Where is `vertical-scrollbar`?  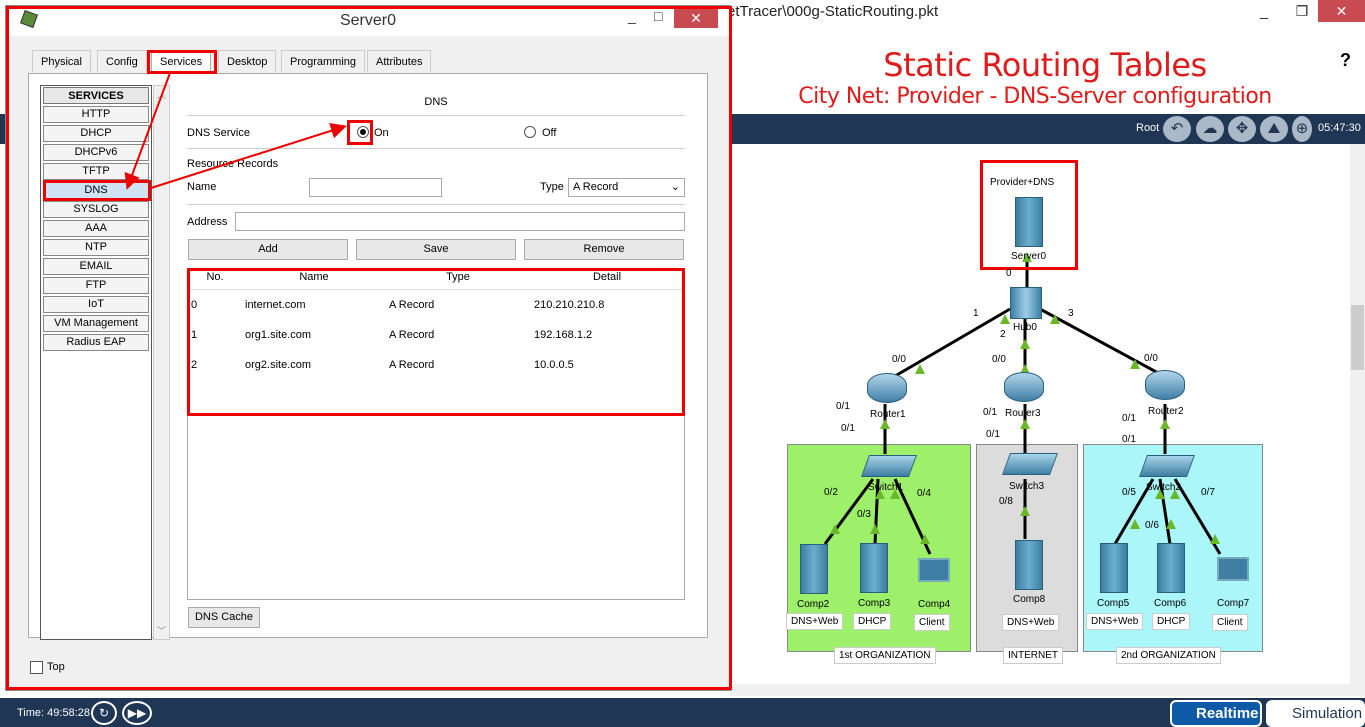 vertical-scrollbar is located at coordinates (1357, 414).